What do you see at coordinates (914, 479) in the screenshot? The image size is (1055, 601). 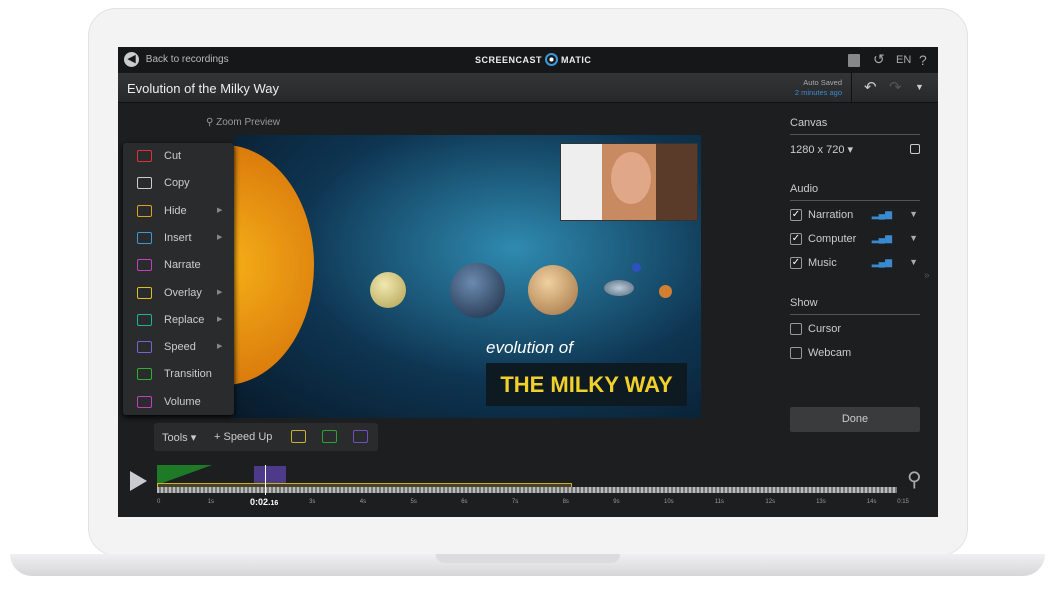 I see `timeline-zoom-icon: ⚲` at bounding box center [914, 479].